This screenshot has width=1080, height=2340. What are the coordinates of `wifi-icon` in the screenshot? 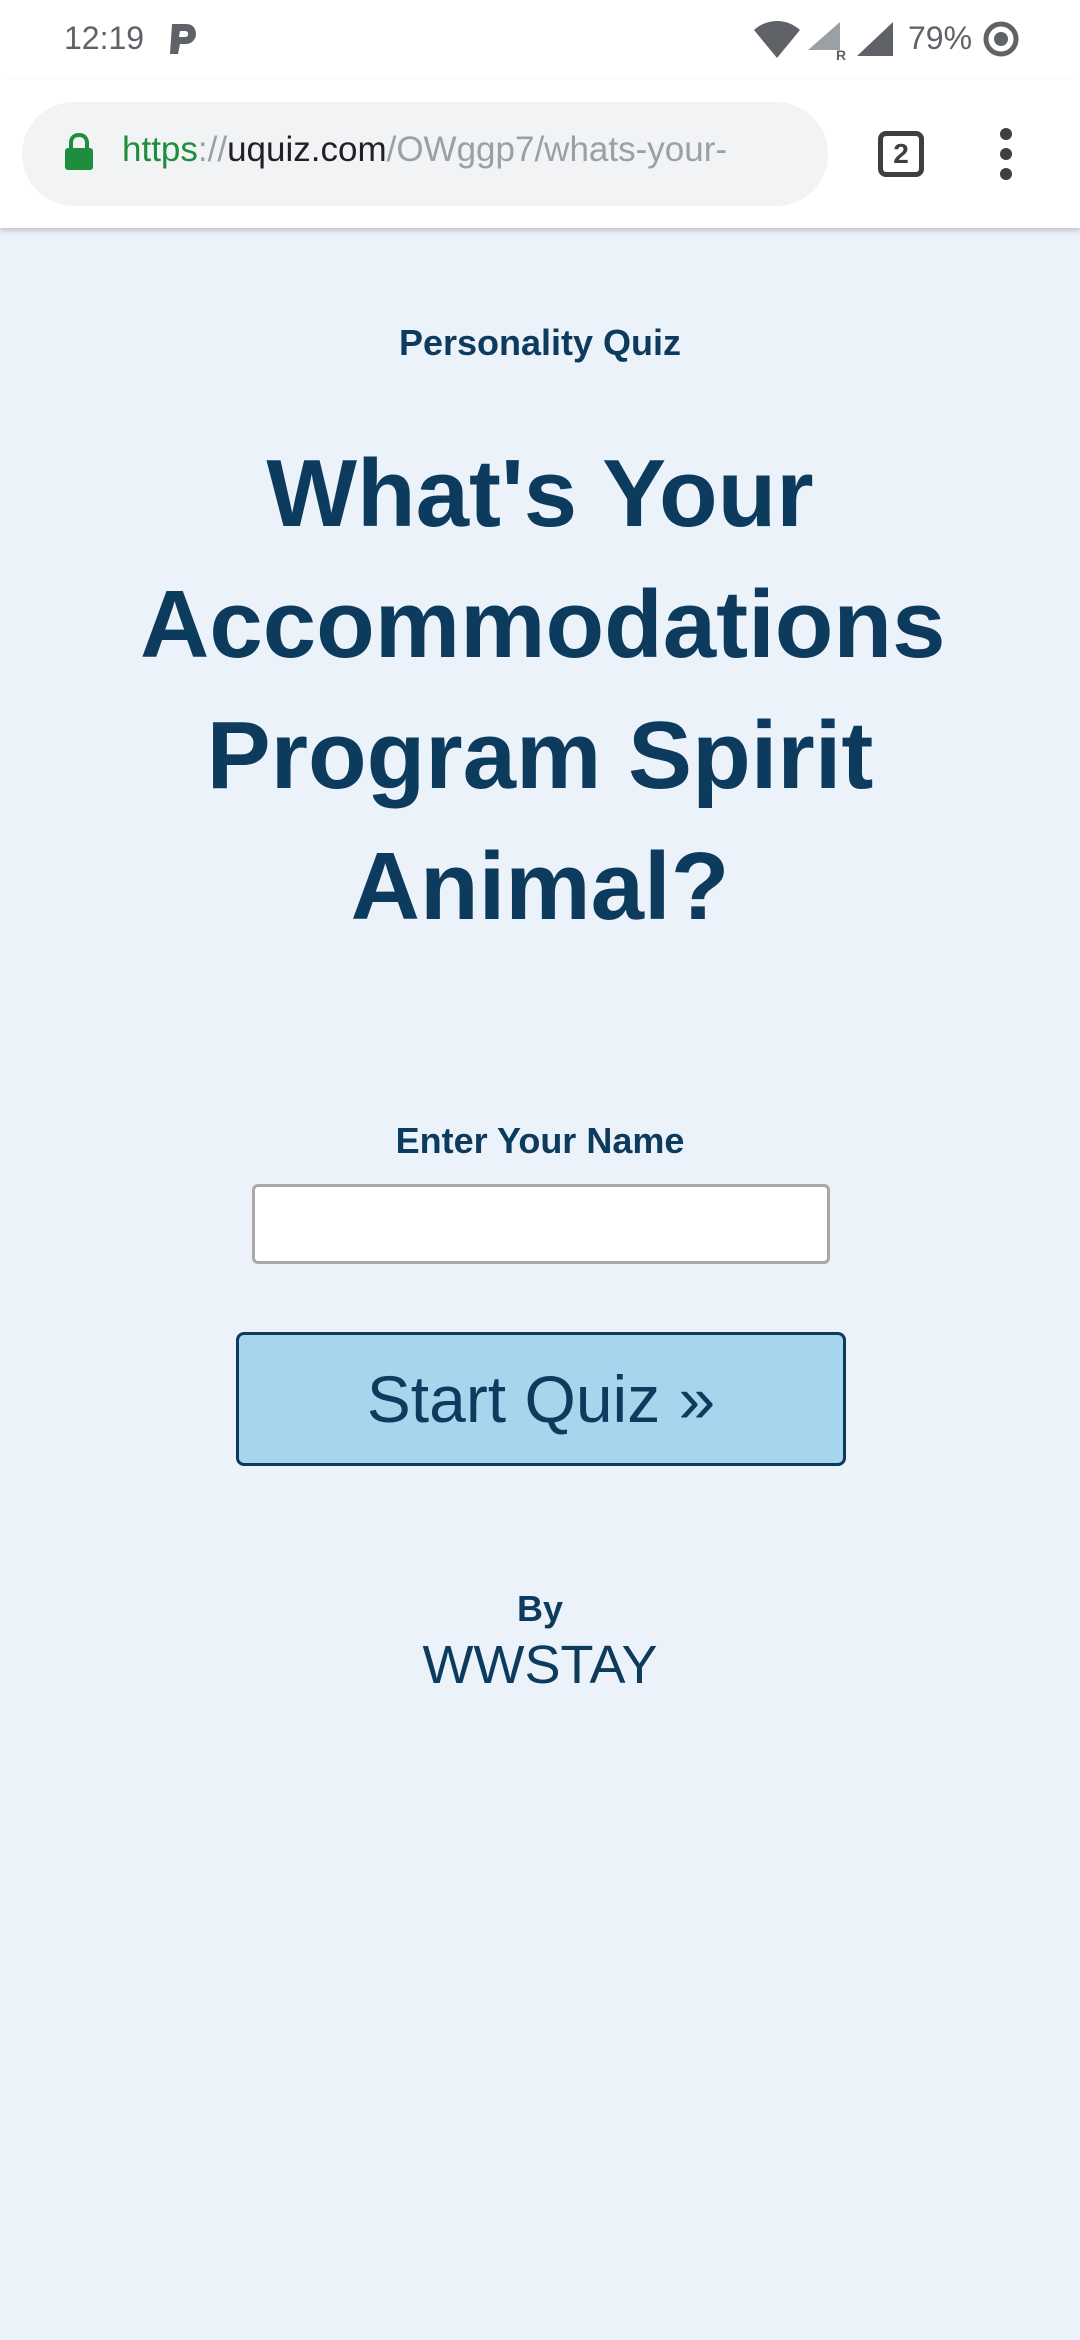 It's located at (777, 39).